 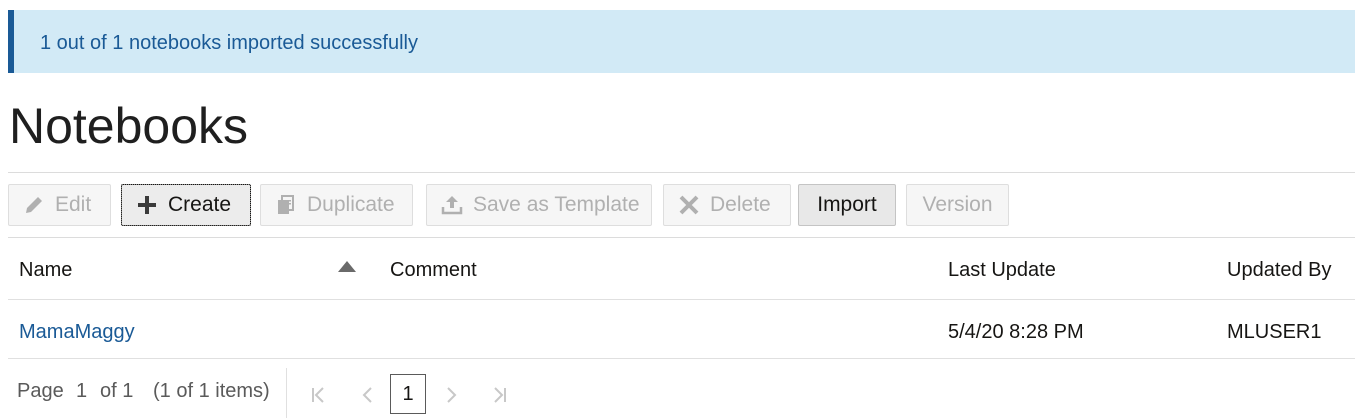 I want to click on create-button: Create, so click(x=186, y=205).